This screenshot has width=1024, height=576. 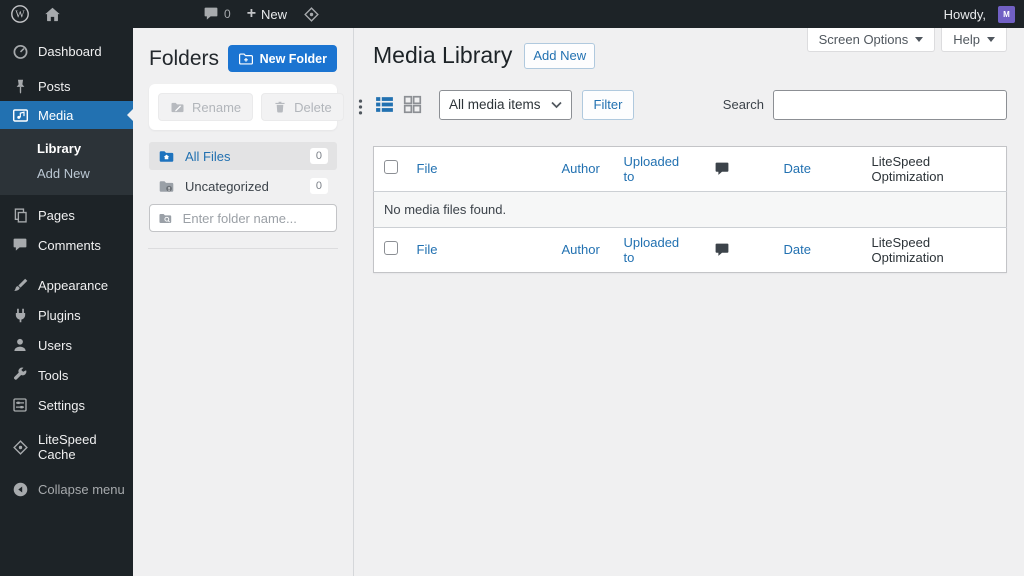 I want to click on collapse-arrow-icon, so click(x=20, y=489).